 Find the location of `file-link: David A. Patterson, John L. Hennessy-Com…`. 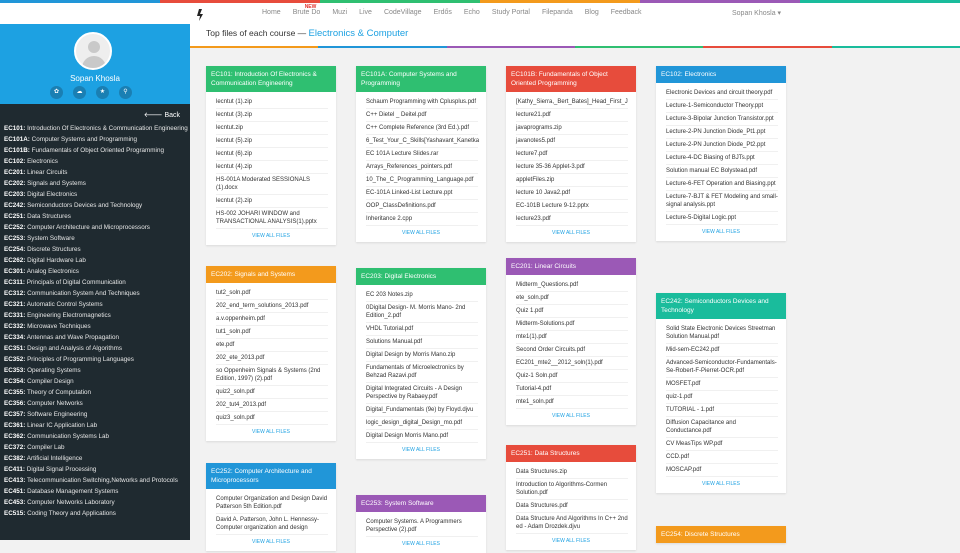

file-link: David A. Patterson, John L. Hennessy-Com… is located at coordinates (272, 524).